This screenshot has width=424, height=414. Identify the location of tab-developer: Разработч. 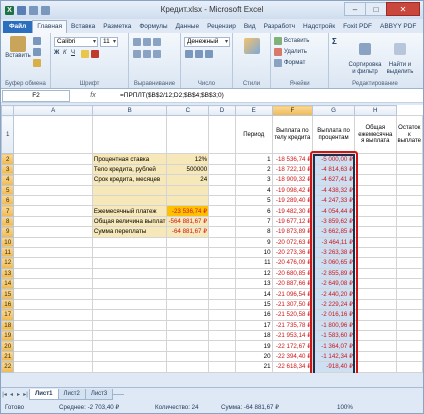
(279, 27).